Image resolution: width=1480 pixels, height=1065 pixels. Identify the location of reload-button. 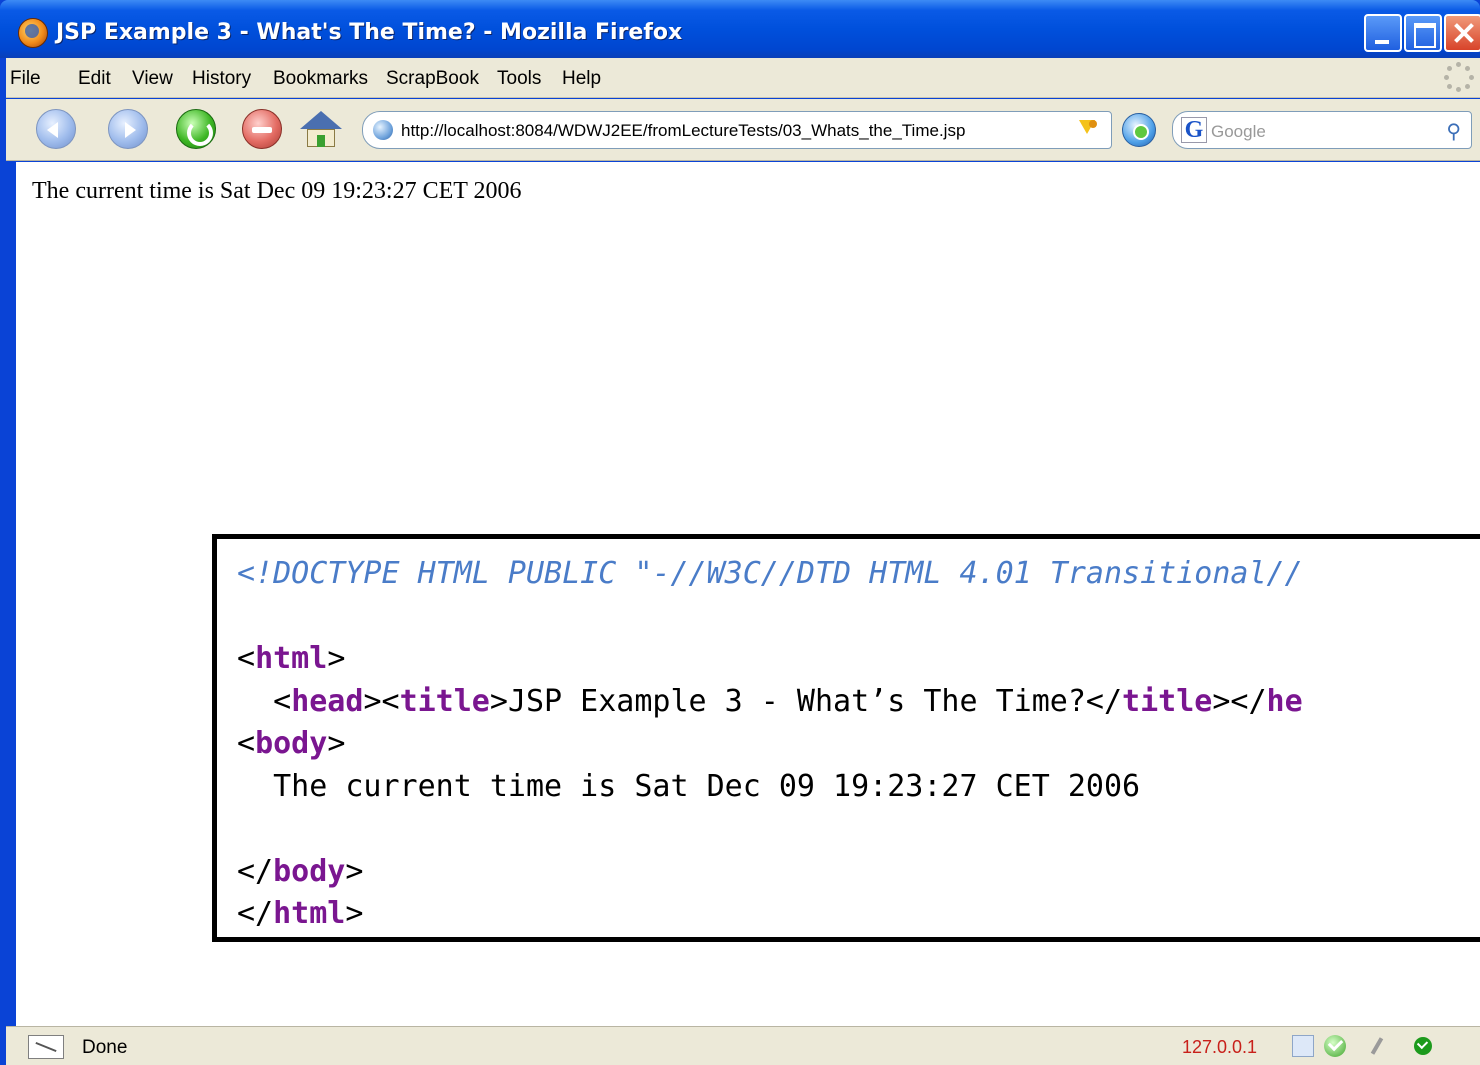
(196, 129).